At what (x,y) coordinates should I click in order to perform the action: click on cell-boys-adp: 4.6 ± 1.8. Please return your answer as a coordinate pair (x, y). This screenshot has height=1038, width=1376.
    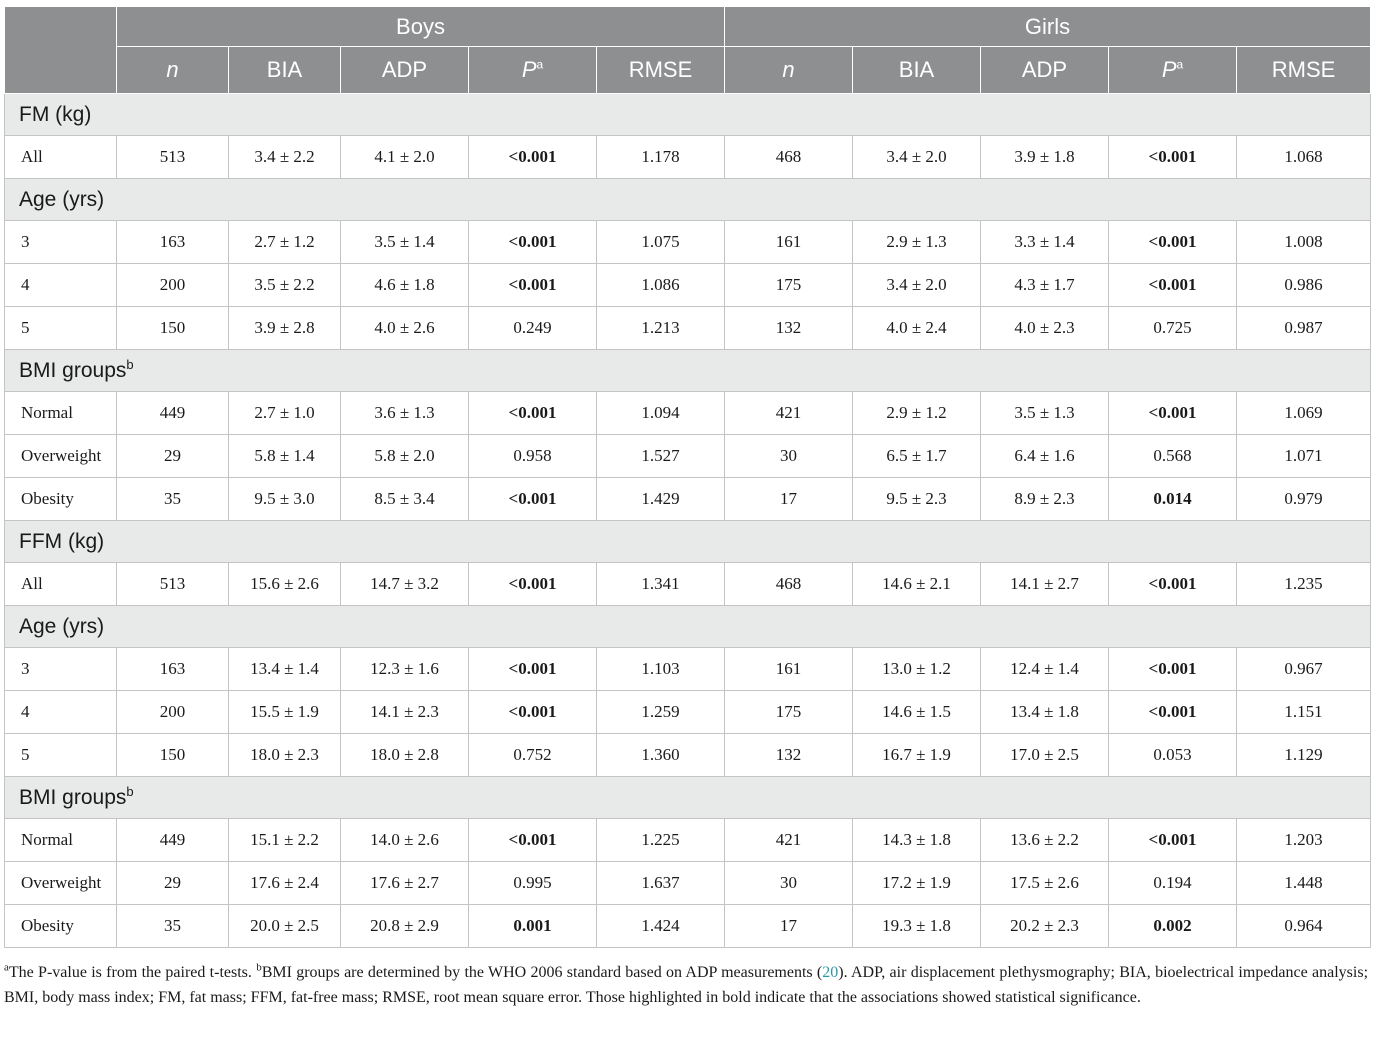
    Looking at the image, I should click on (404, 285).